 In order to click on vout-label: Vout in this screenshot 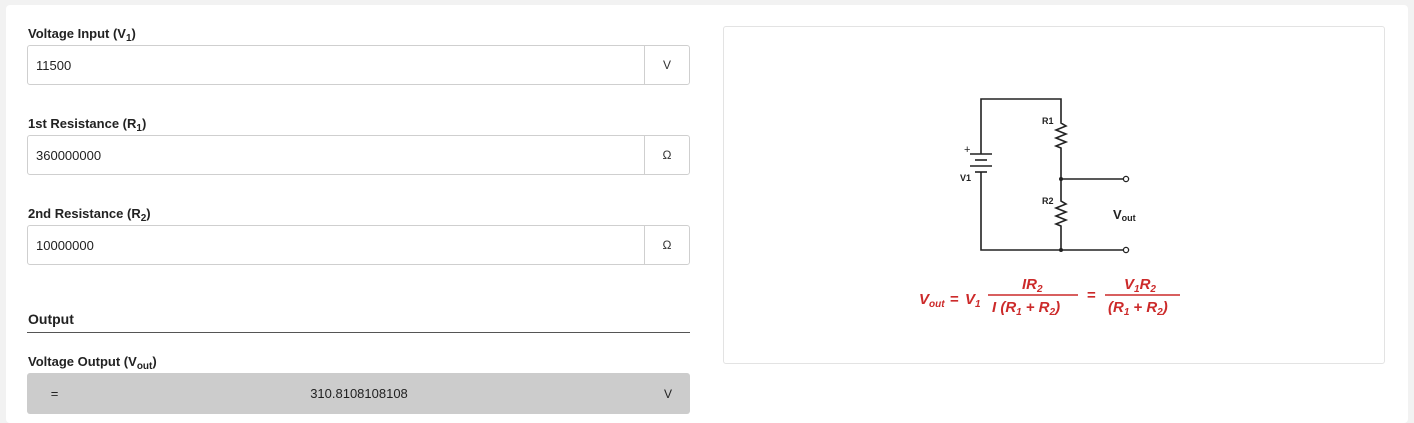, I will do `click(1124, 215)`.